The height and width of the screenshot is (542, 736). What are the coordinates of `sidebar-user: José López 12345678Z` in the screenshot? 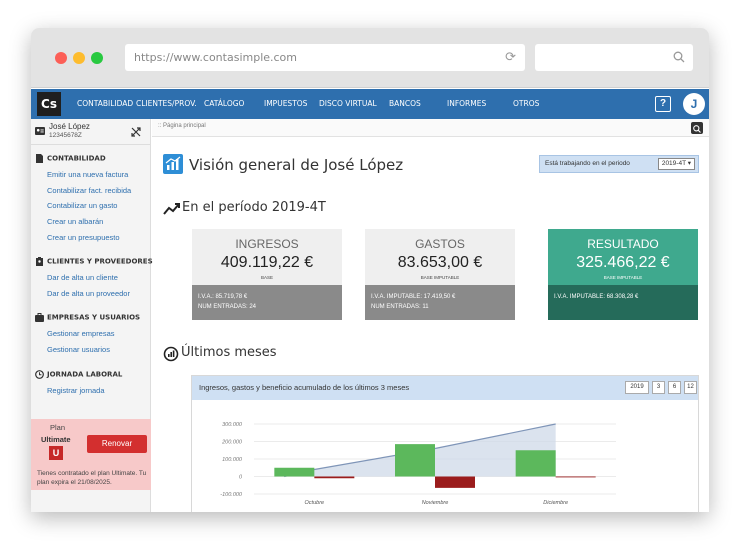 It's located at (91, 132).